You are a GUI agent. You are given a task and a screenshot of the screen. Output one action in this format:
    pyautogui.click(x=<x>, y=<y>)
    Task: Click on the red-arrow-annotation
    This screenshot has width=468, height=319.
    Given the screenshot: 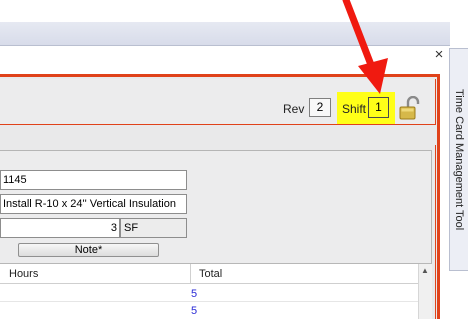 What is the action you would take?
    pyautogui.click(x=365, y=47)
    